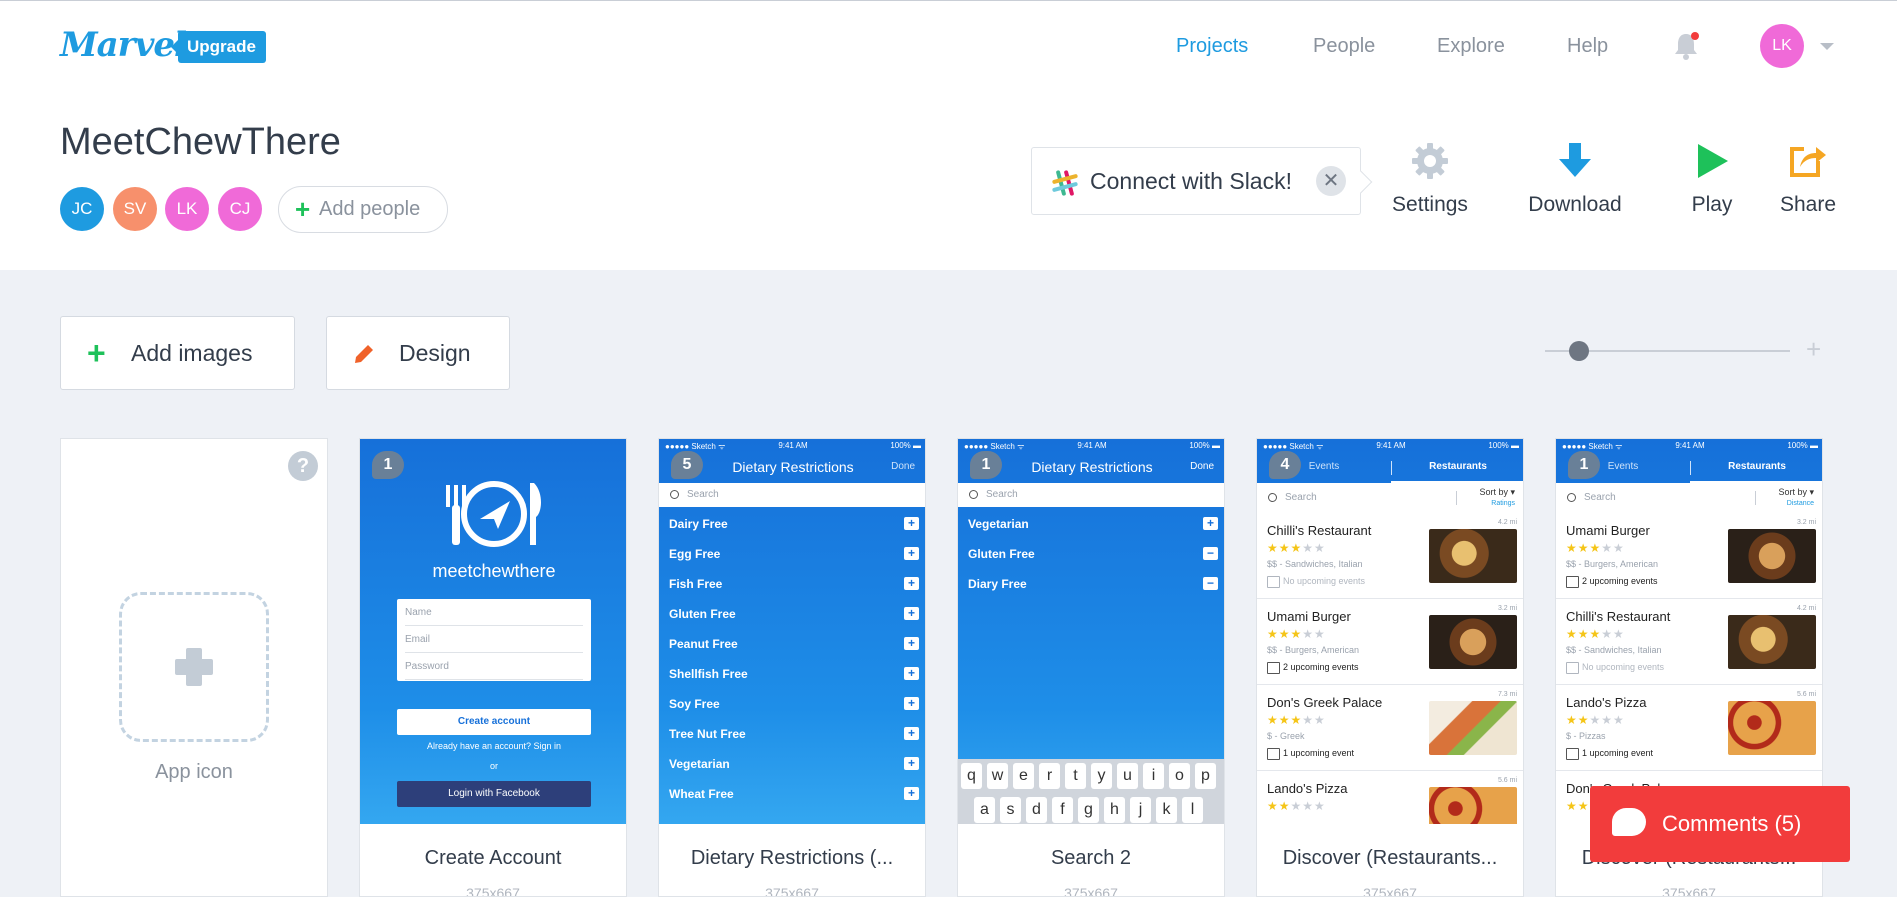  What do you see at coordinates (363, 209) in the screenshot?
I see `add-people-button: + Add people` at bounding box center [363, 209].